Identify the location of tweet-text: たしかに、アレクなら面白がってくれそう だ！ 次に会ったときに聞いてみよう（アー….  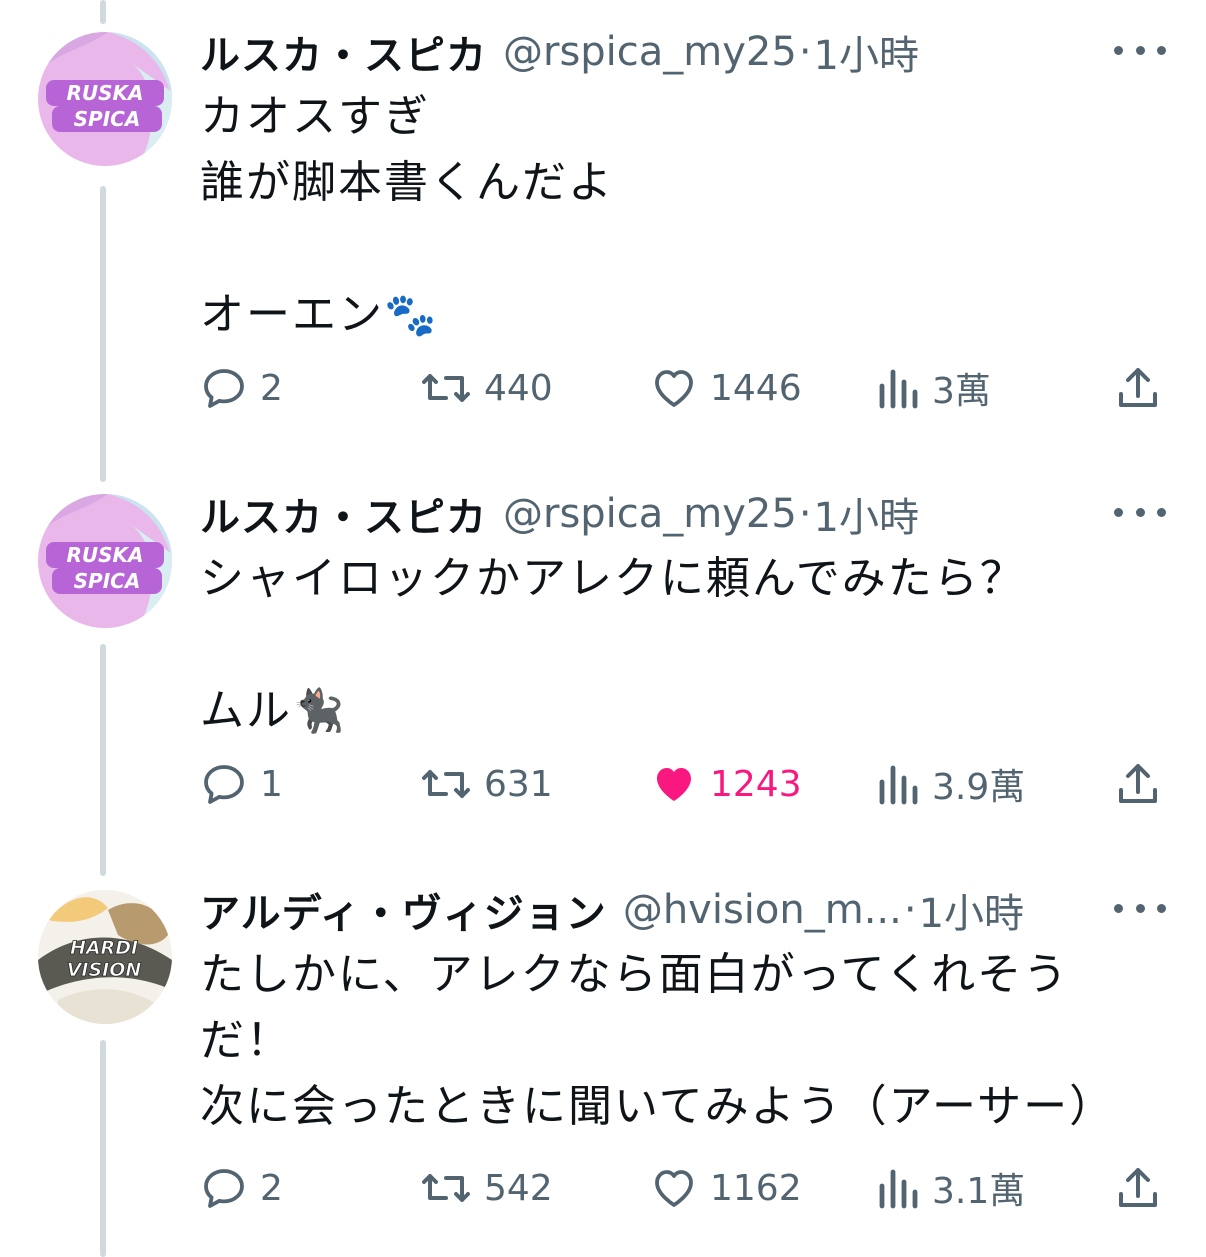
(657, 1041).